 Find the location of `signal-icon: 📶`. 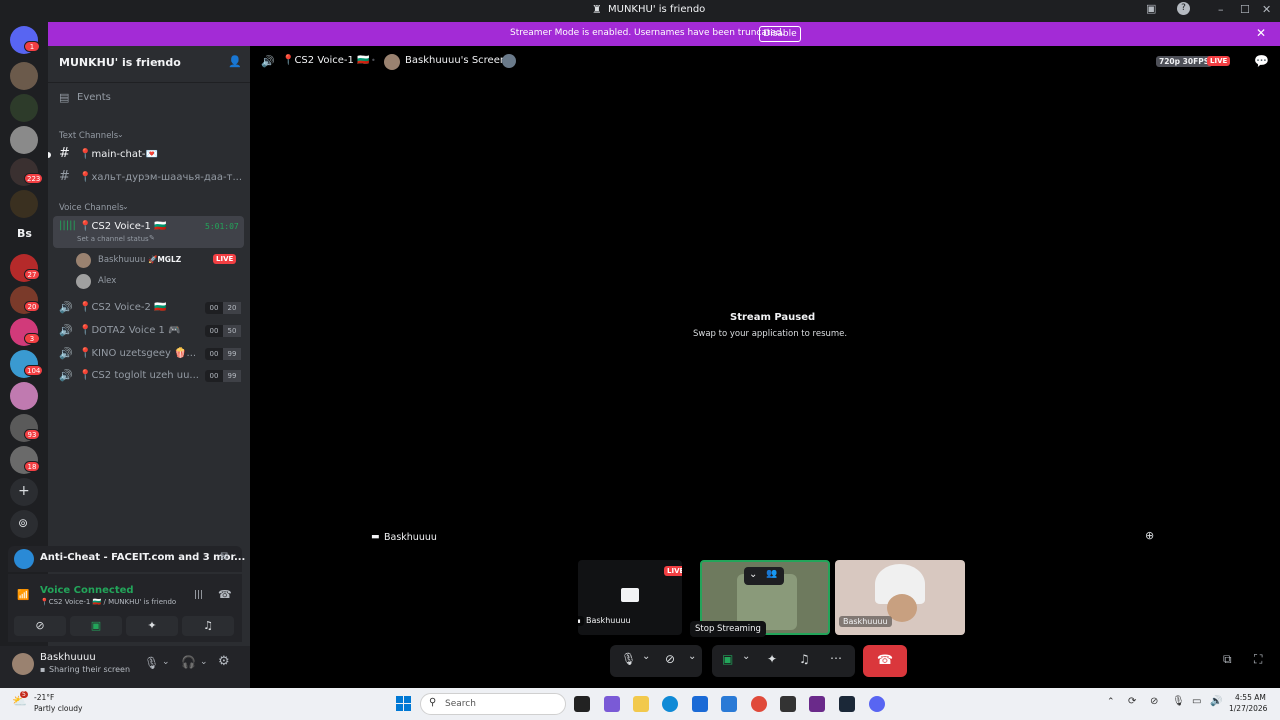

signal-icon: 📶 is located at coordinates (23, 595).